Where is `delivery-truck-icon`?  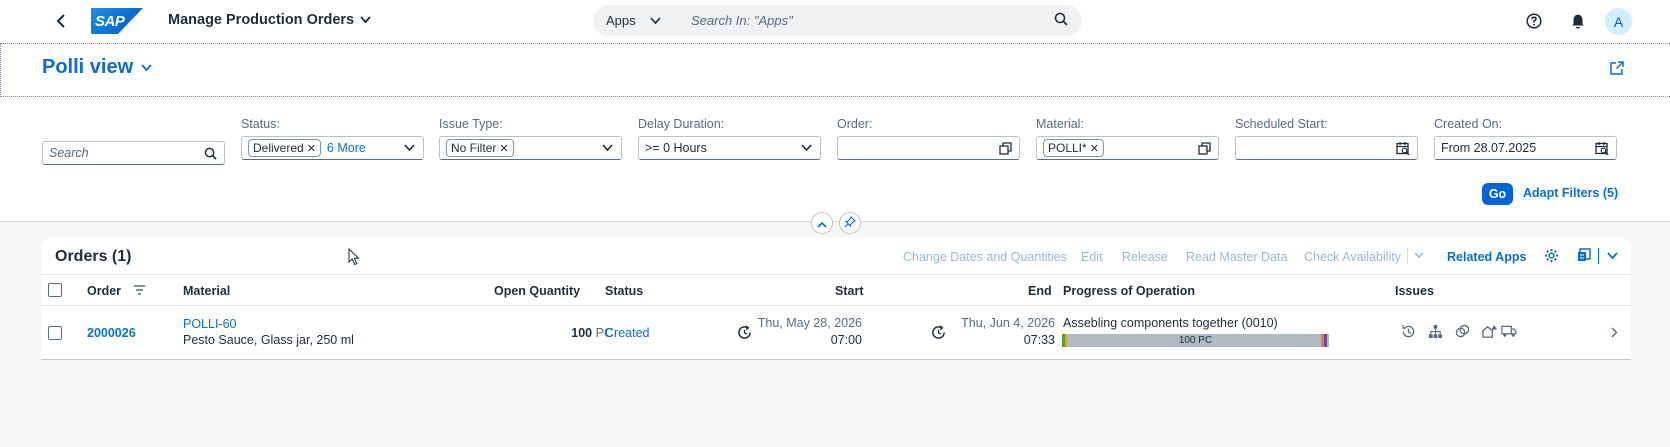 delivery-truck-icon is located at coordinates (1509, 331).